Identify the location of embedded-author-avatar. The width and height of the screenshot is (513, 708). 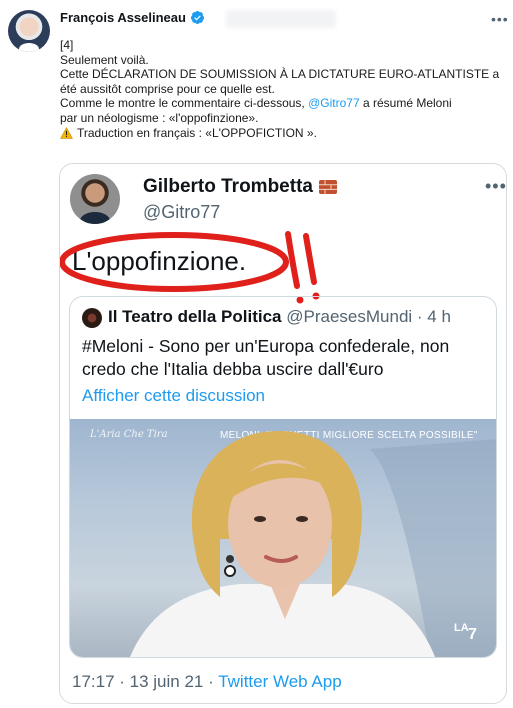
(95, 199).